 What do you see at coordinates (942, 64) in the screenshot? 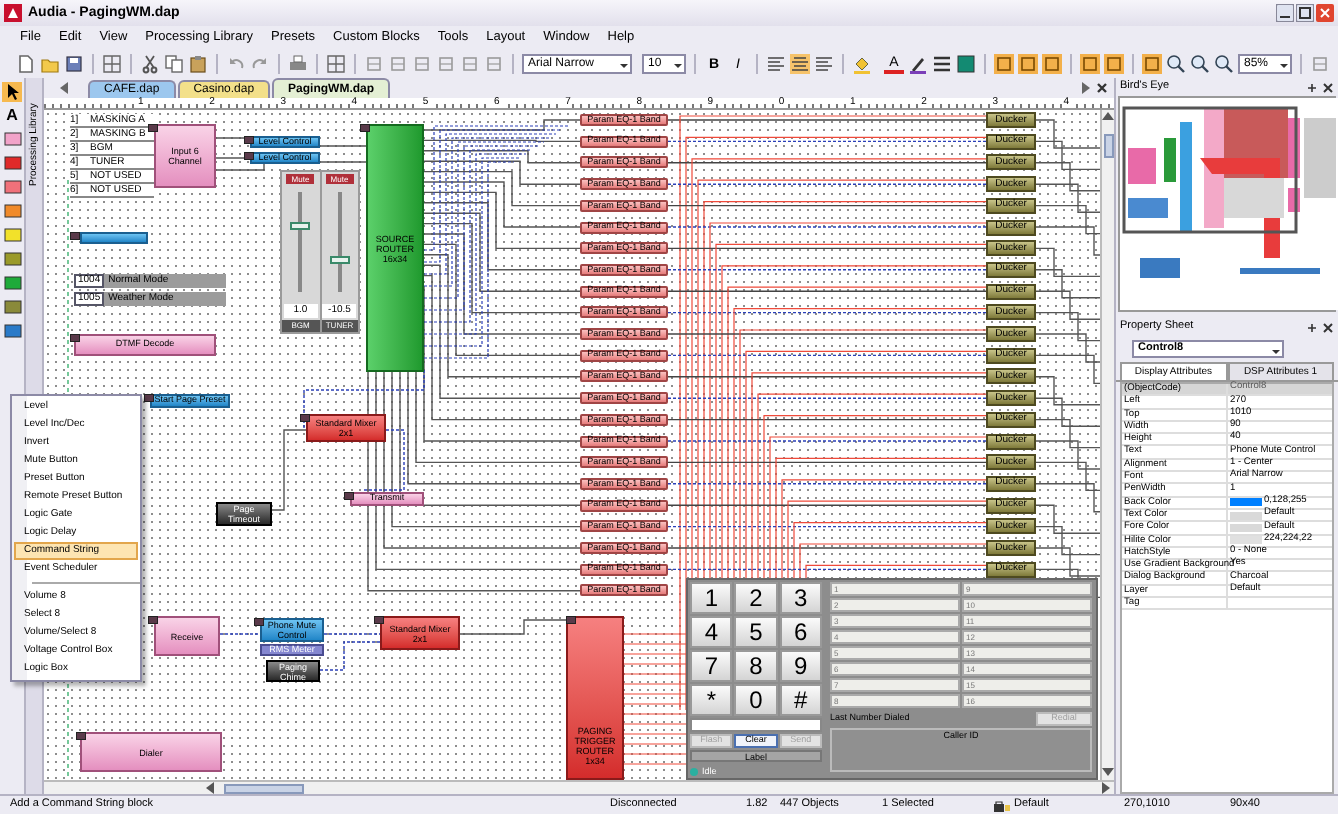
I see `line-style-icon` at bounding box center [942, 64].